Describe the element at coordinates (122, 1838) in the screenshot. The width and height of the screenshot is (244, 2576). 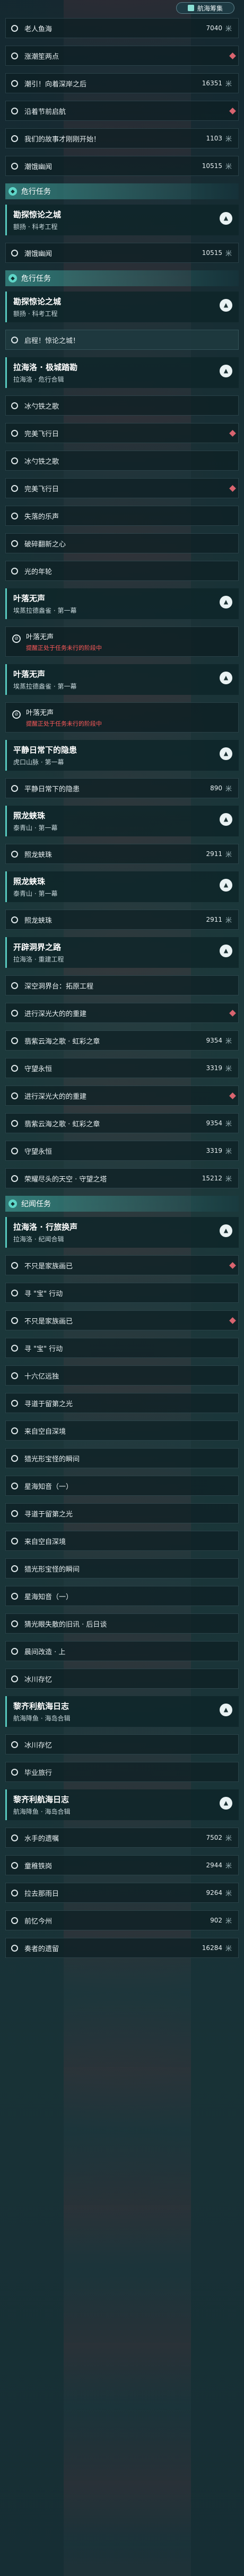
I see `task-row: 水手的遗嘱 7502 米` at that location.